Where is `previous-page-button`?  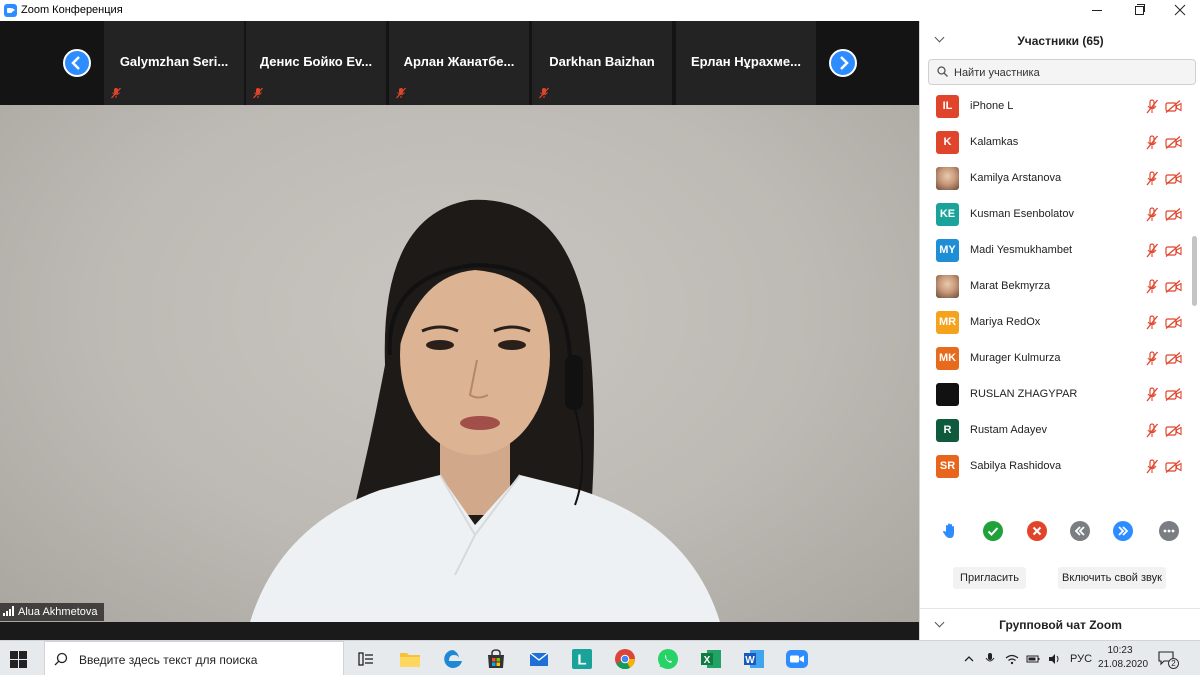 previous-page-button is located at coordinates (77, 63).